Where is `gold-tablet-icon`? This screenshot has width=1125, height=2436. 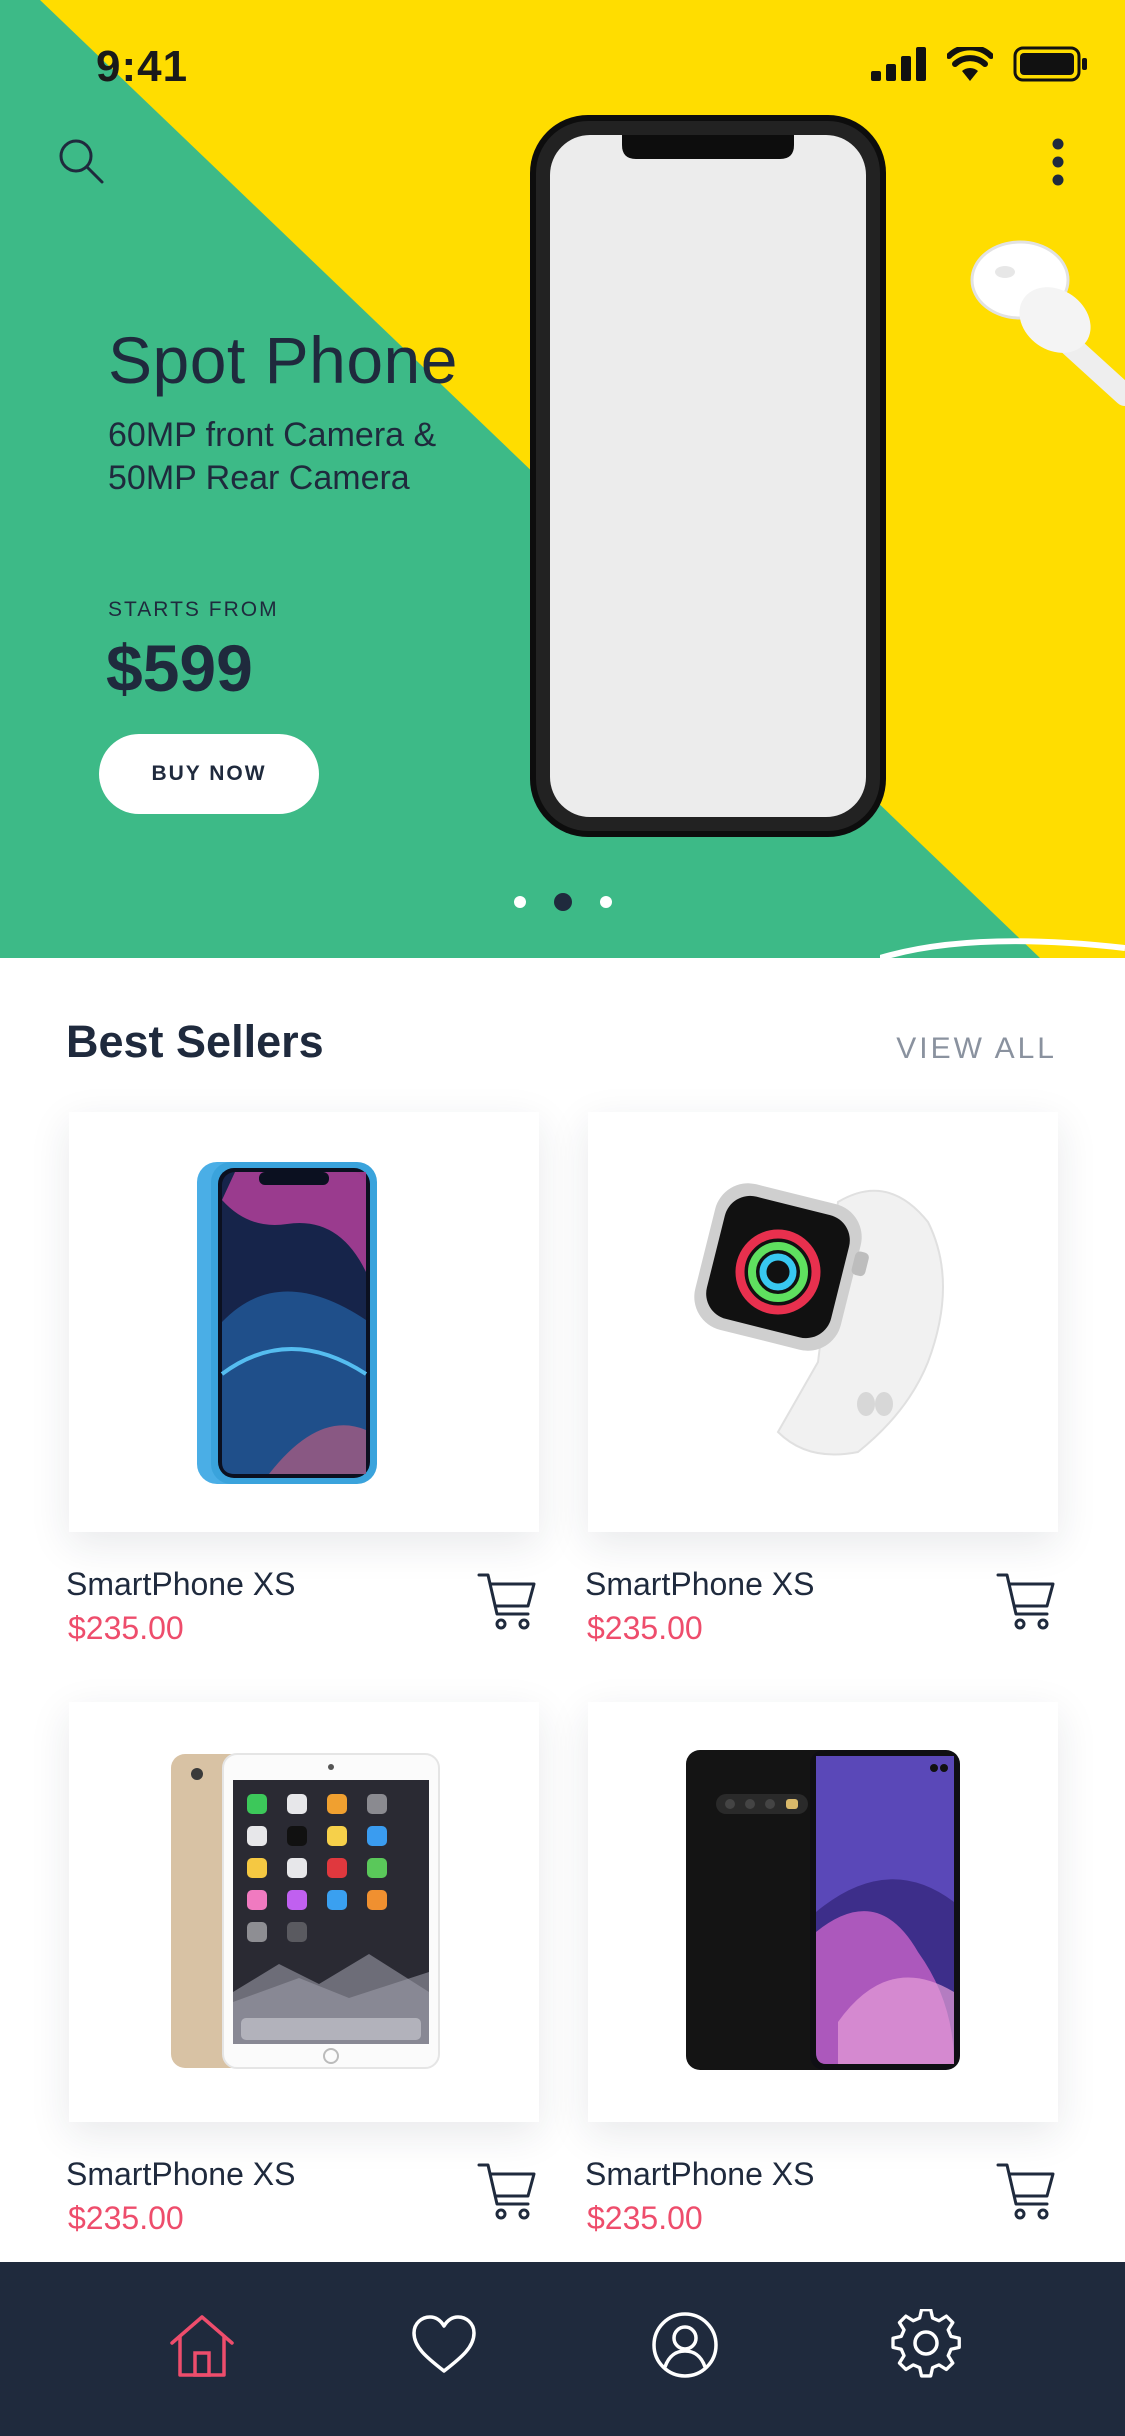
gold-tablet-icon is located at coordinates (305, 1911).